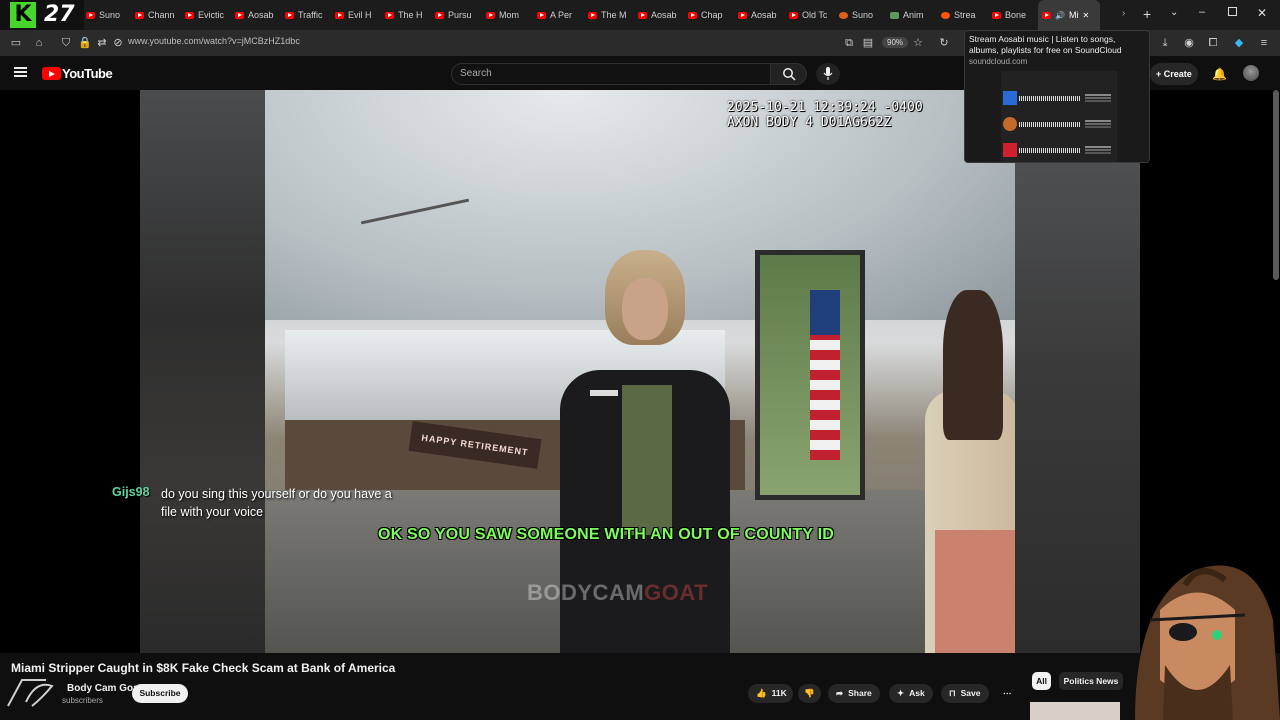  I want to click on watermark-part-b: GOAT, so click(676, 592).